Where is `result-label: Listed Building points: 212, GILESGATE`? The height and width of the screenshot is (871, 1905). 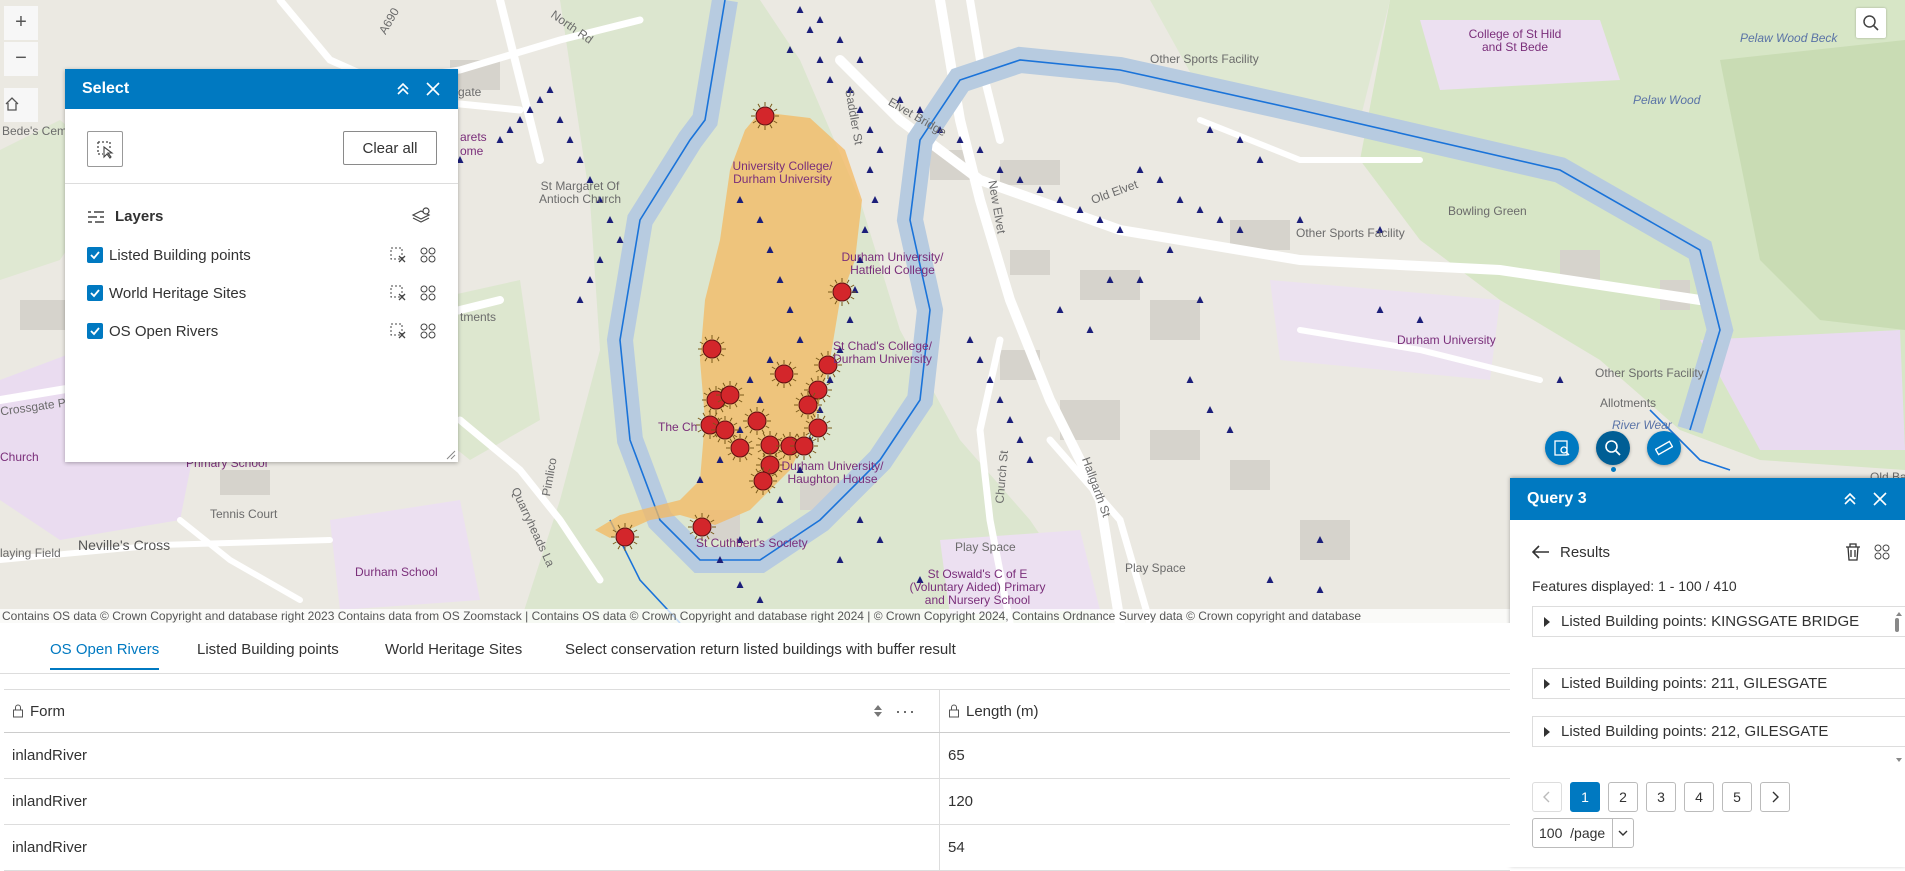
result-label: Listed Building points: 212, GILESGATE is located at coordinates (1695, 731).